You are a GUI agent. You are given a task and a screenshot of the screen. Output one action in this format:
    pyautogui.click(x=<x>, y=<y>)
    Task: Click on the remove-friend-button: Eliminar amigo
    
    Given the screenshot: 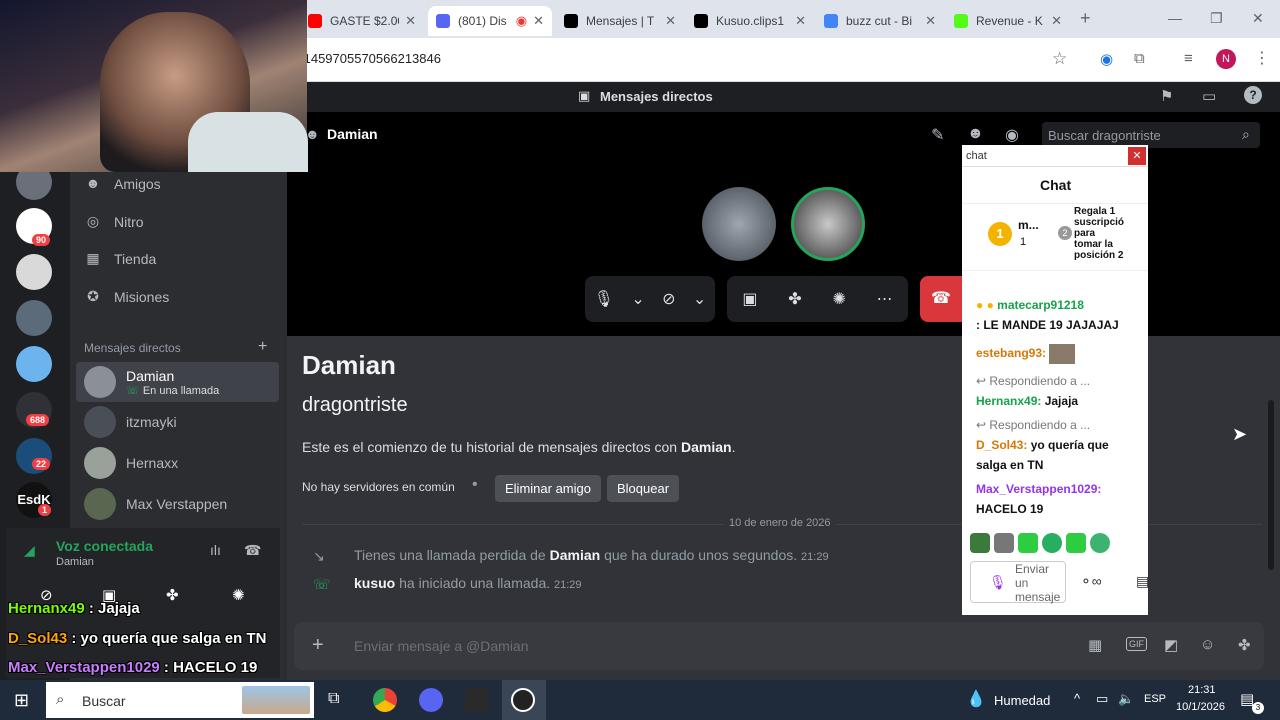 What is the action you would take?
    pyautogui.click(x=548, y=488)
    